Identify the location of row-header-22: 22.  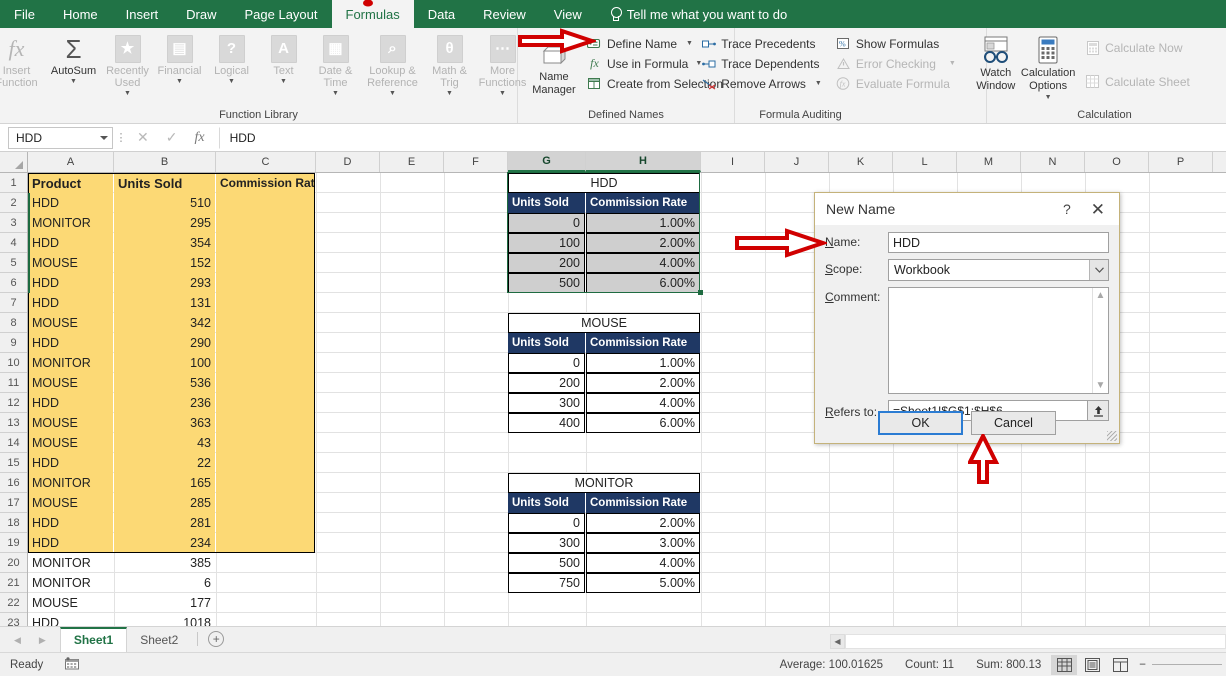
(13, 603).